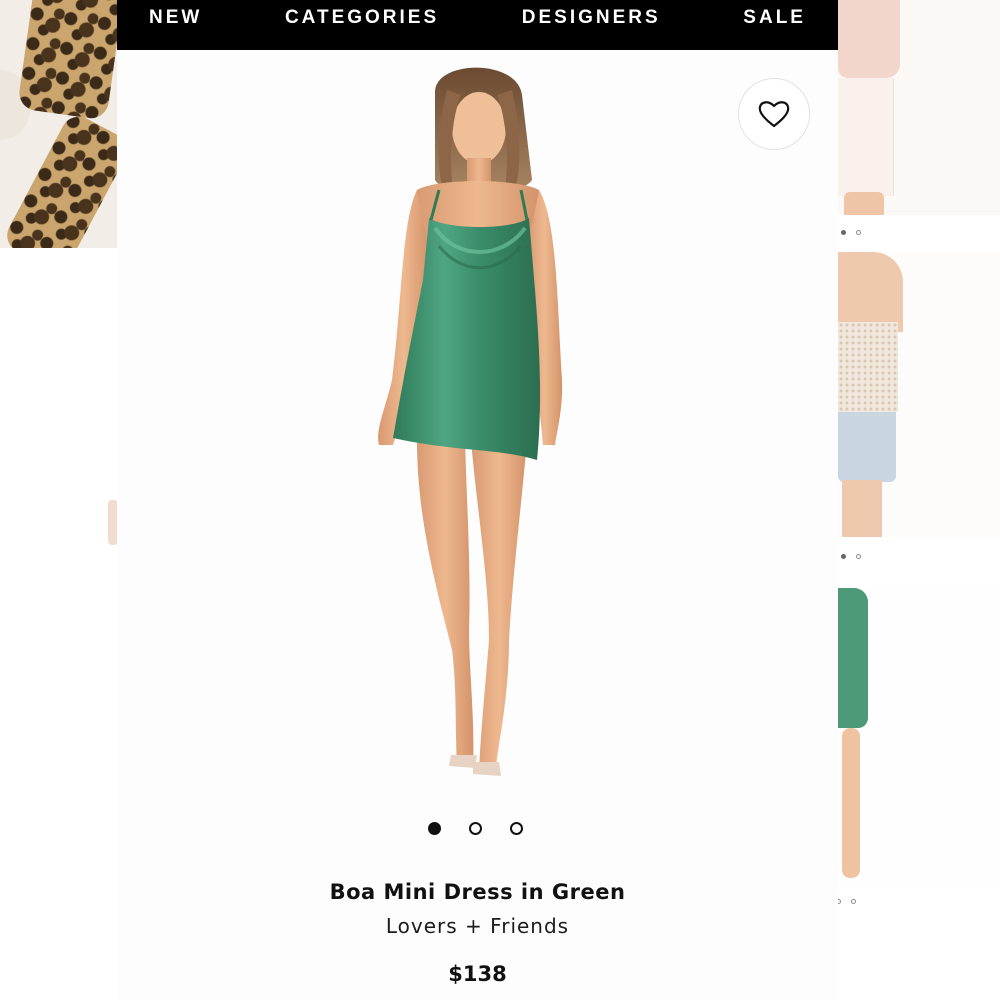  What do you see at coordinates (175, 18) in the screenshot?
I see `nav-new: NEW` at bounding box center [175, 18].